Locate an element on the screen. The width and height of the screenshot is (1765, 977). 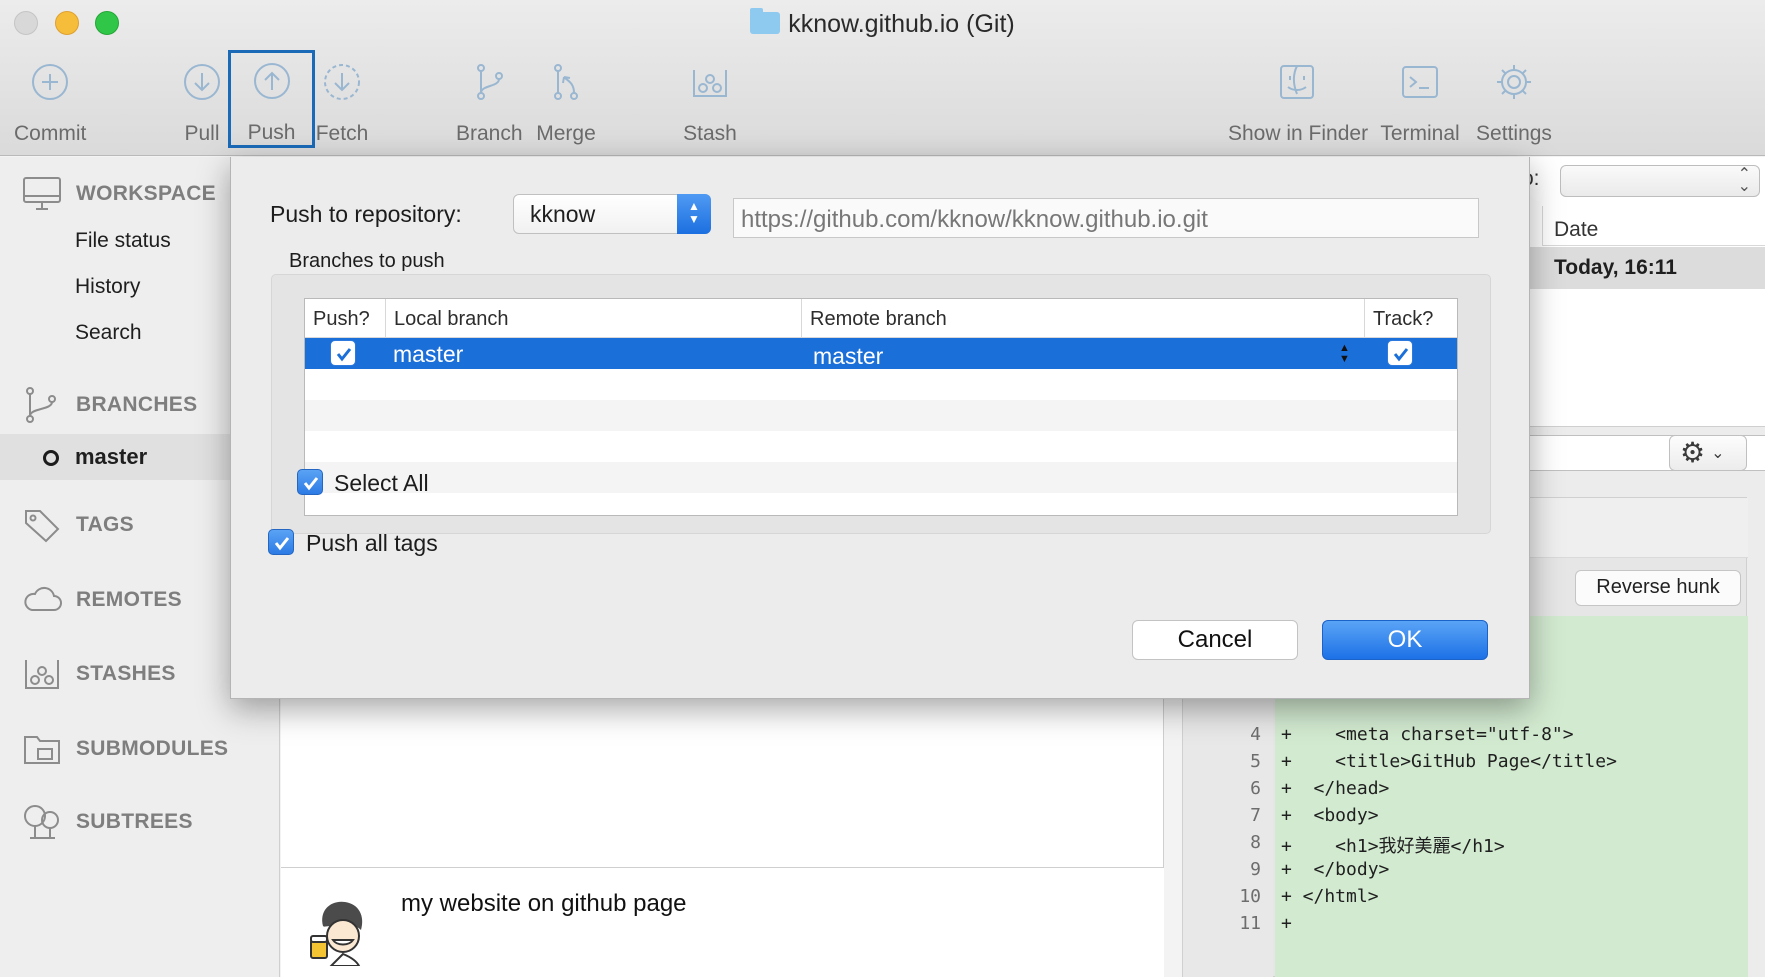
plus-circle-icon is located at coordinates (50, 82).